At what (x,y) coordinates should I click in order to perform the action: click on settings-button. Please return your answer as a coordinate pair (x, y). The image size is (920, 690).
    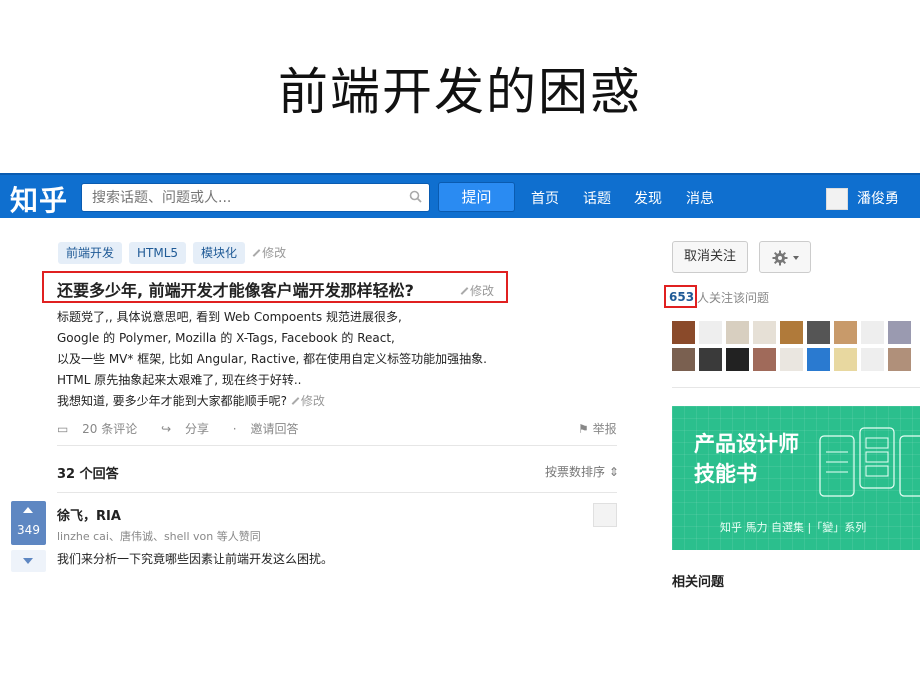
    Looking at the image, I should click on (785, 257).